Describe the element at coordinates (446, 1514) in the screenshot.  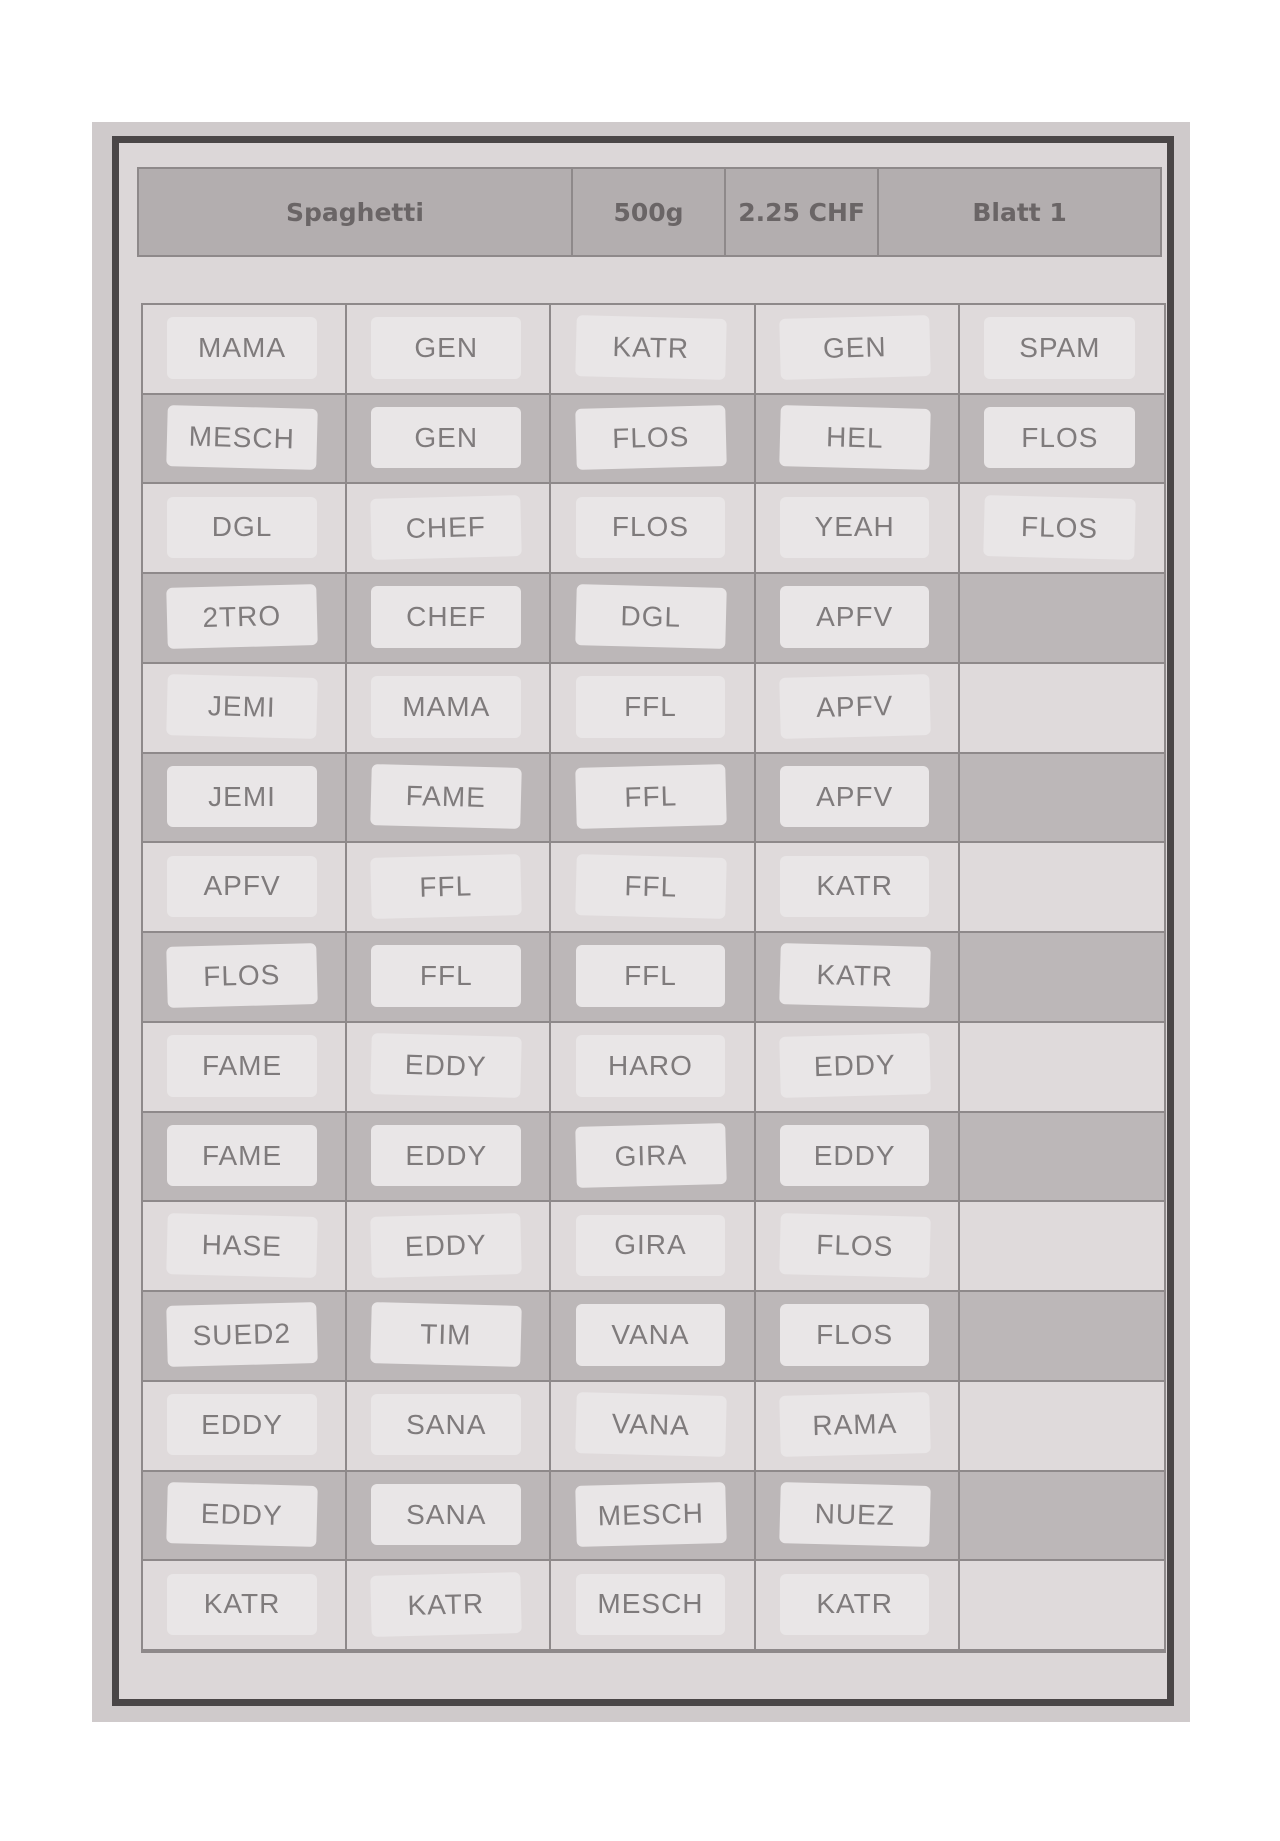
I see `name-sticker: SANA` at that location.